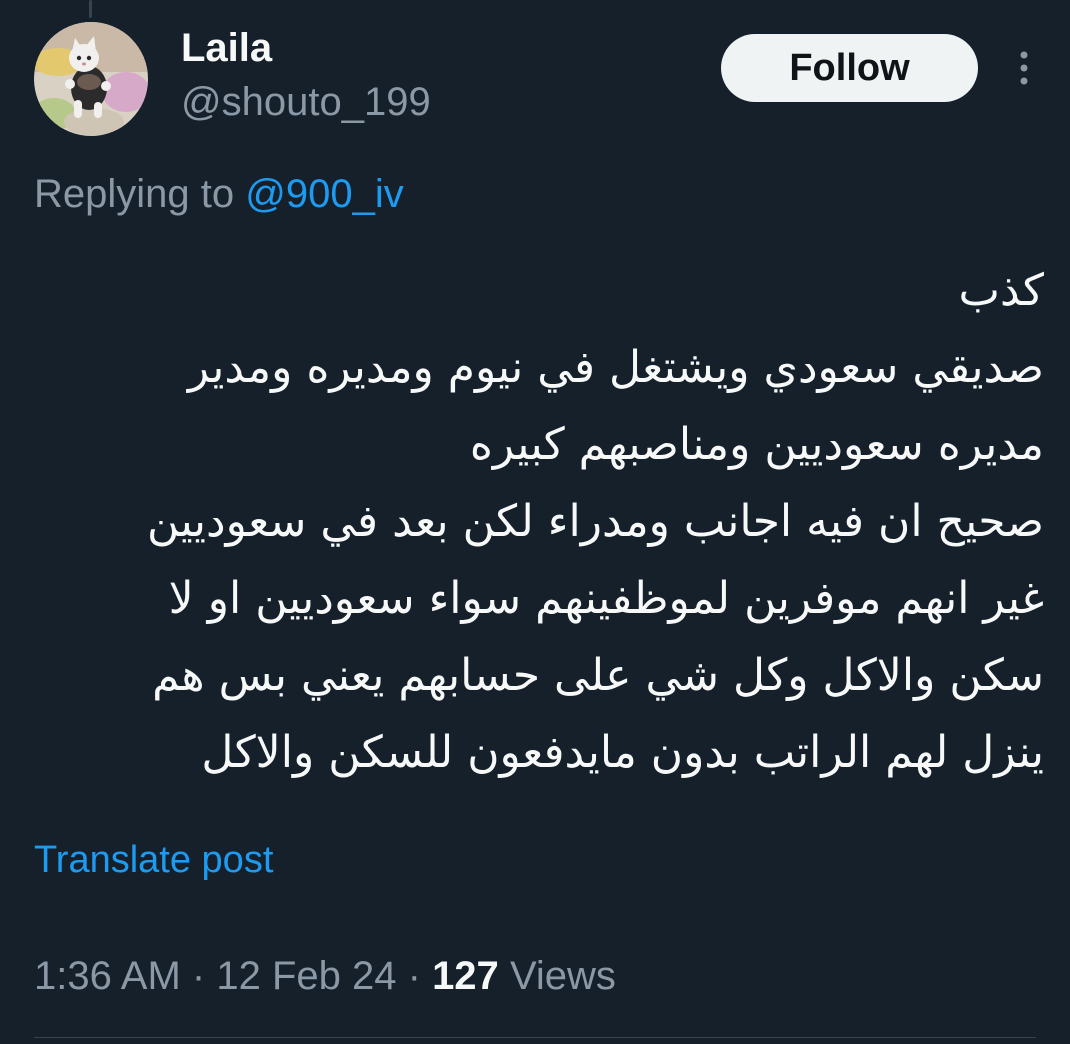 Image resolution: width=1070 pixels, height=1044 pixels. What do you see at coordinates (306, 48) in the screenshot?
I see `display-name: Laila` at bounding box center [306, 48].